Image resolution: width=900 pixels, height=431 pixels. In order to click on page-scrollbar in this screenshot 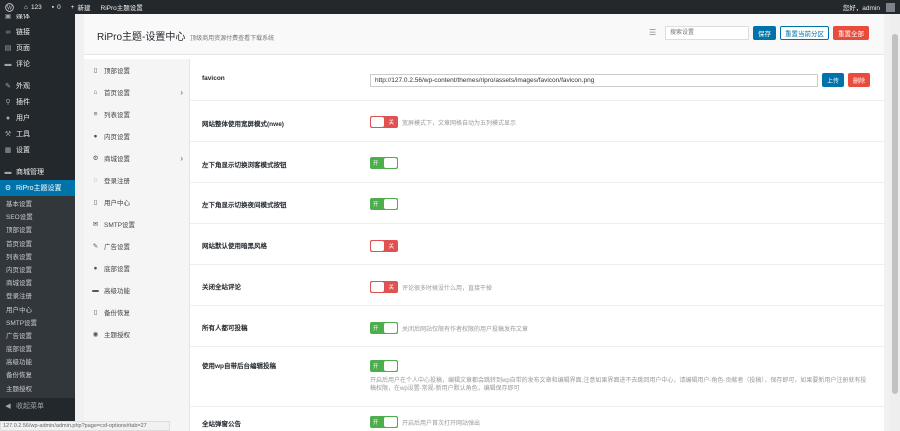, I will do `click(895, 222)`.